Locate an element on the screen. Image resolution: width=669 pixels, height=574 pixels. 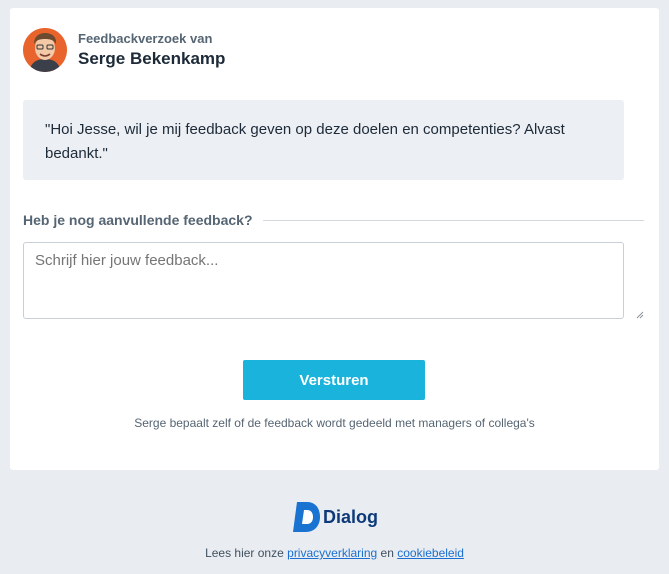
resize-grip-icon is located at coordinates (640, 315).